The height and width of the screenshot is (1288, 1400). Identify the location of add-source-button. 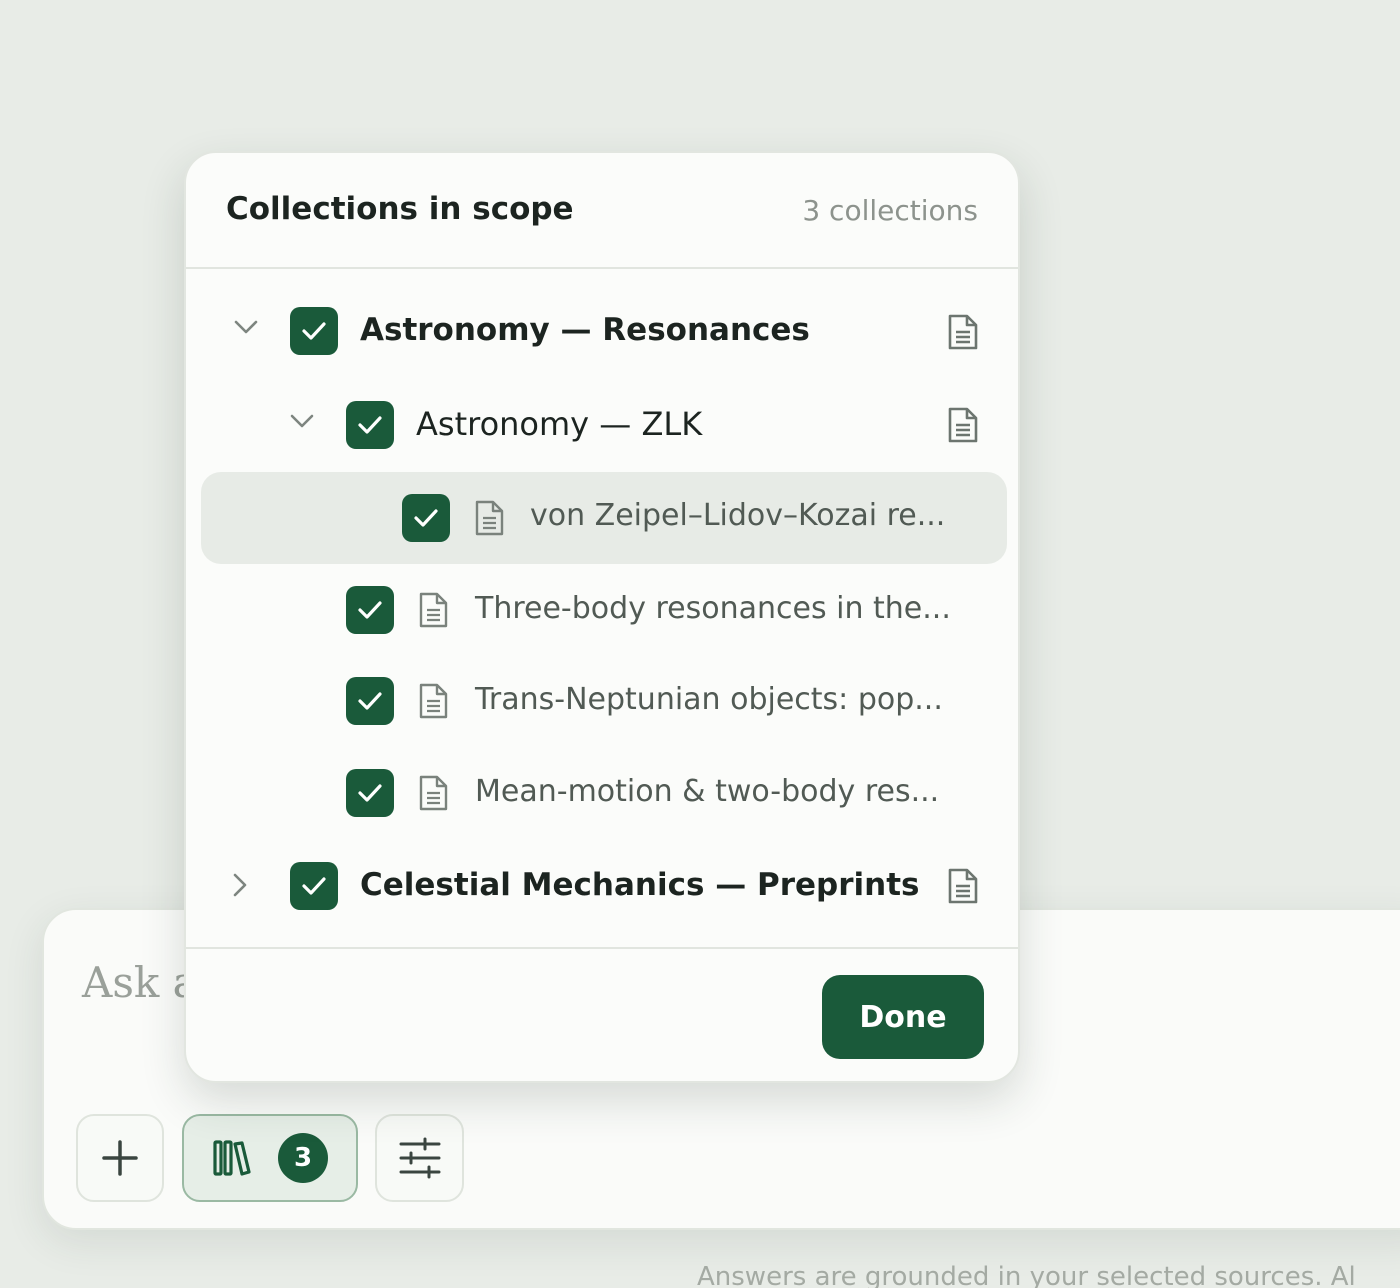
(120, 1158).